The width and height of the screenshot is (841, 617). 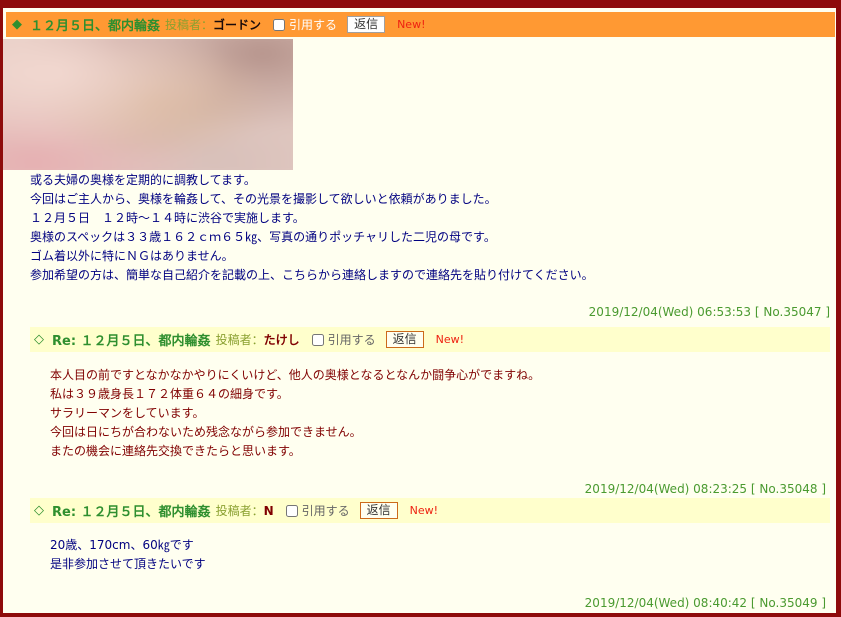 What do you see at coordinates (263, 237) in the screenshot?
I see `post-body-line: 奥様のスペックは３３歳１６２ｃｍ６５㎏、写真の通りポッチャリした二児の母です。` at bounding box center [263, 237].